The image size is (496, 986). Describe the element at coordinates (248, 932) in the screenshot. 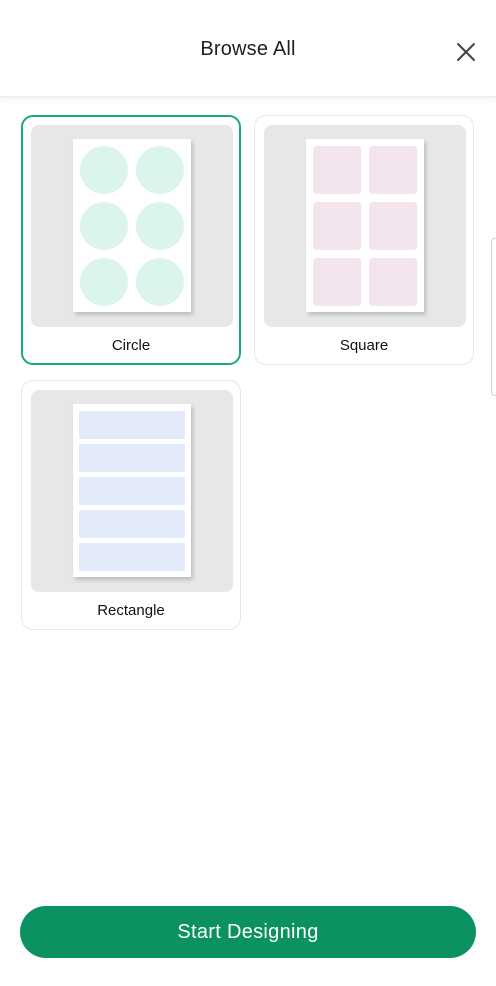

I see `start-designing-button: Start Designing` at that location.